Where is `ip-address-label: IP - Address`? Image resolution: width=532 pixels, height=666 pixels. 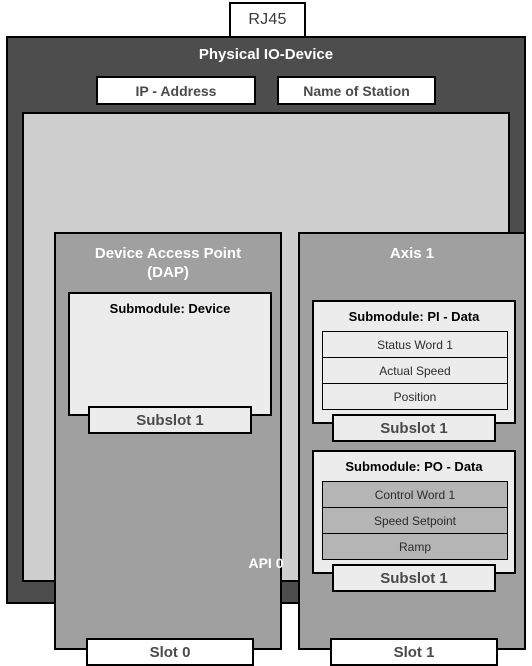
ip-address-label: IP - Address is located at coordinates (176, 90).